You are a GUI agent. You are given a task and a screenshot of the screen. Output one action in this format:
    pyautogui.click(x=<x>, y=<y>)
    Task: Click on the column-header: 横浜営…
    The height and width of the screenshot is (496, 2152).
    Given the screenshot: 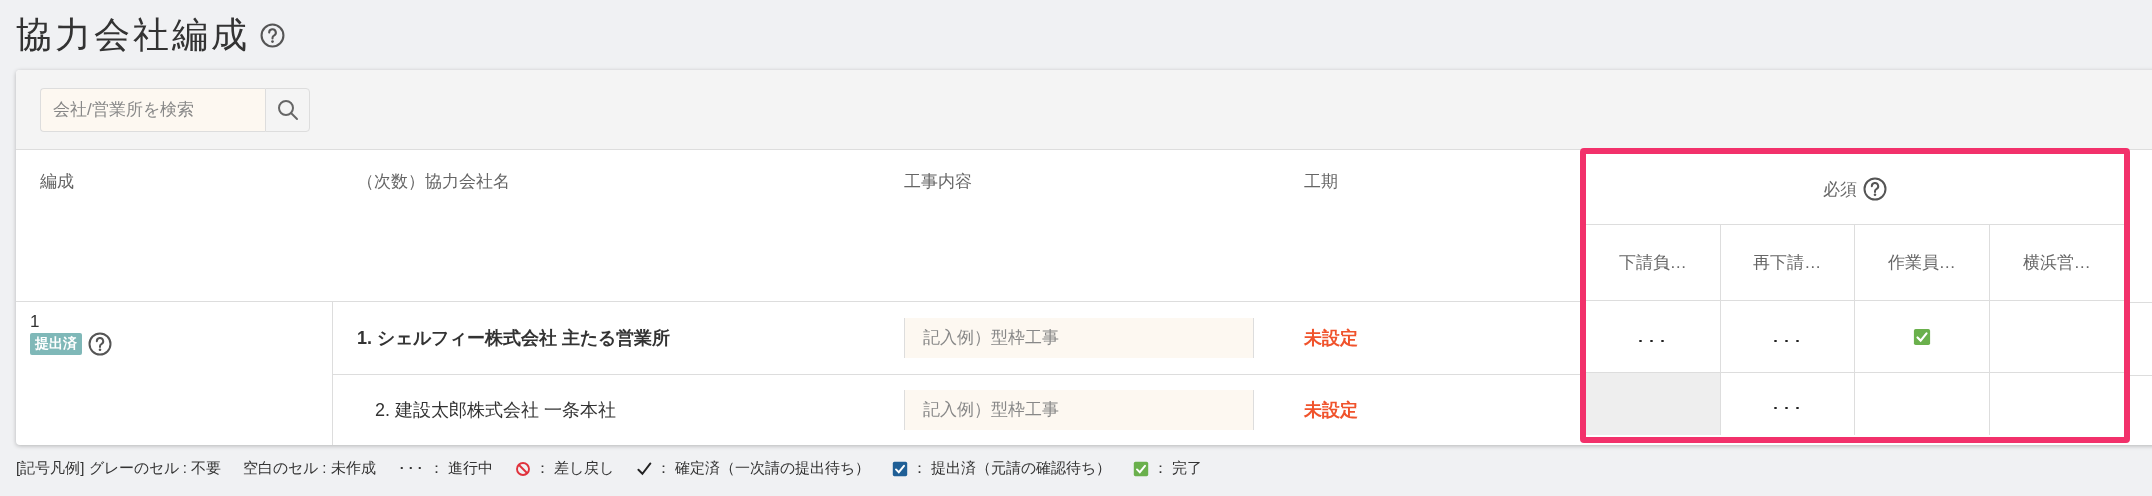 What is the action you would take?
    pyautogui.click(x=2056, y=263)
    